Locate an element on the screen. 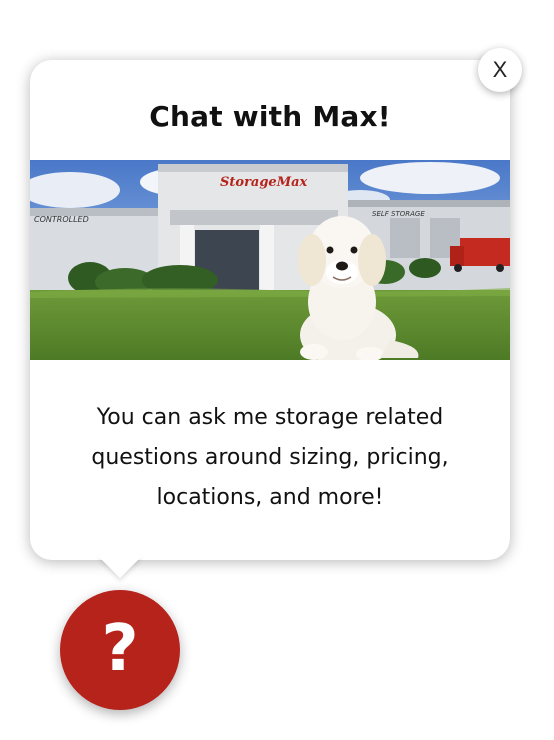 The height and width of the screenshot is (740, 554). close-button: X is located at coordinates (500, 70).